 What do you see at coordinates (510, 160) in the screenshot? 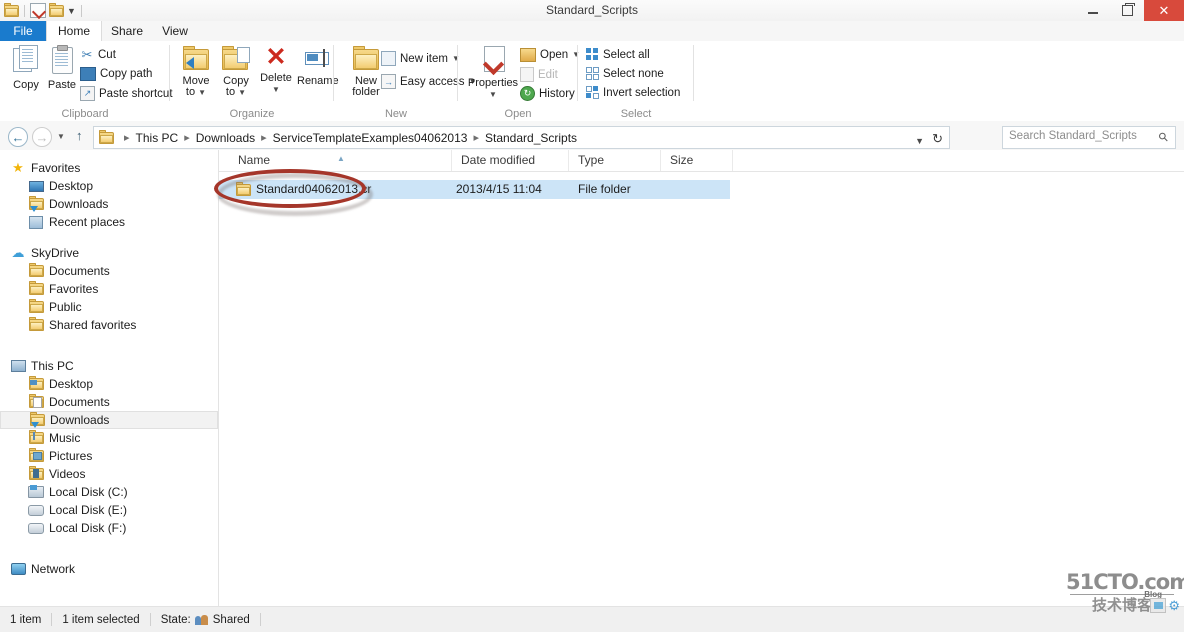
I see `column-header-date-modified: Date modified` at bounding box center [510, 160].